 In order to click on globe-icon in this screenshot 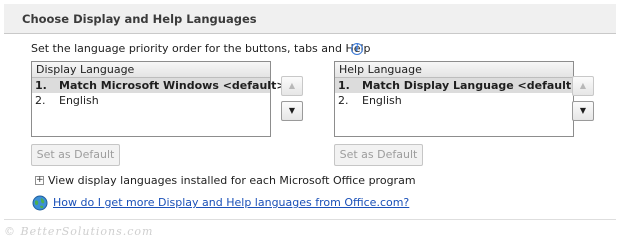, I will do `click(40, 203)`.